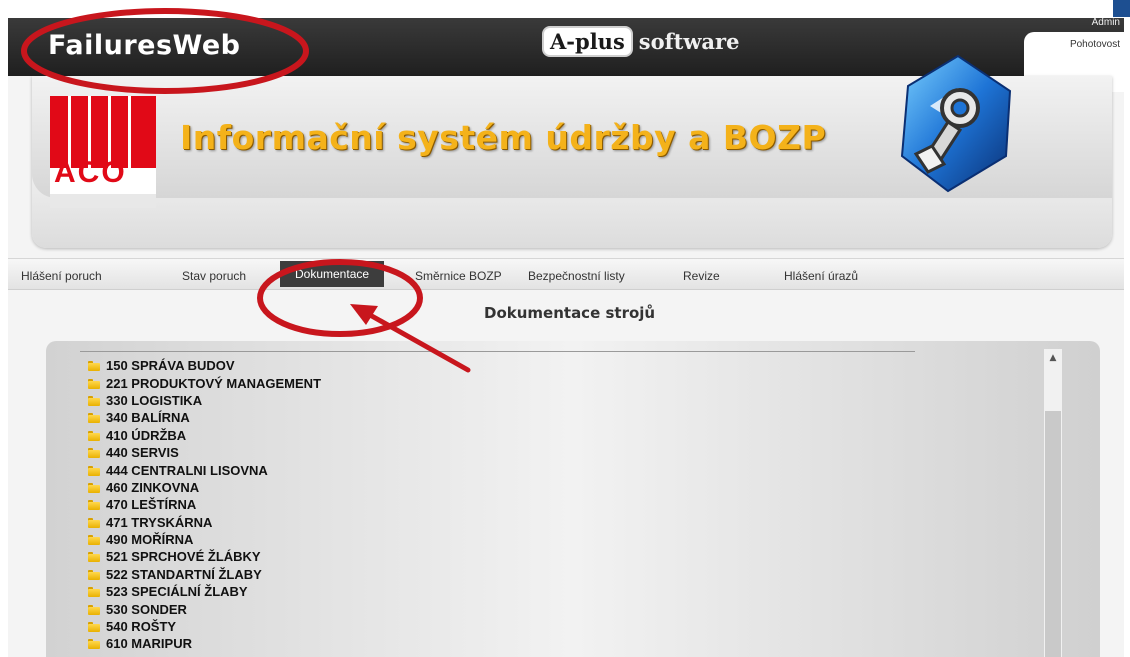 This screenshot has width=1130, height=657. What do you see at coordinates (1121, 8) in the screenshot?
I see `window-corner` at bounding box center [1121, 8].